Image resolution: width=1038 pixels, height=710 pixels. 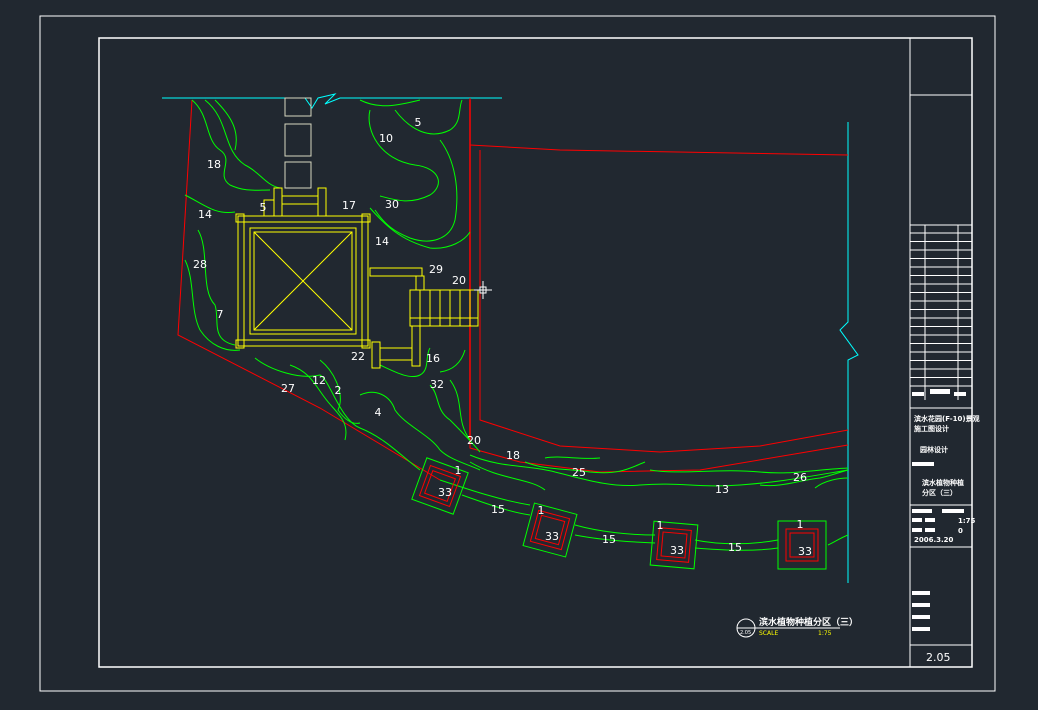 I want to click on tb-project-line1: 滨水花园(F-10)景观, so click(x=947, y=418).